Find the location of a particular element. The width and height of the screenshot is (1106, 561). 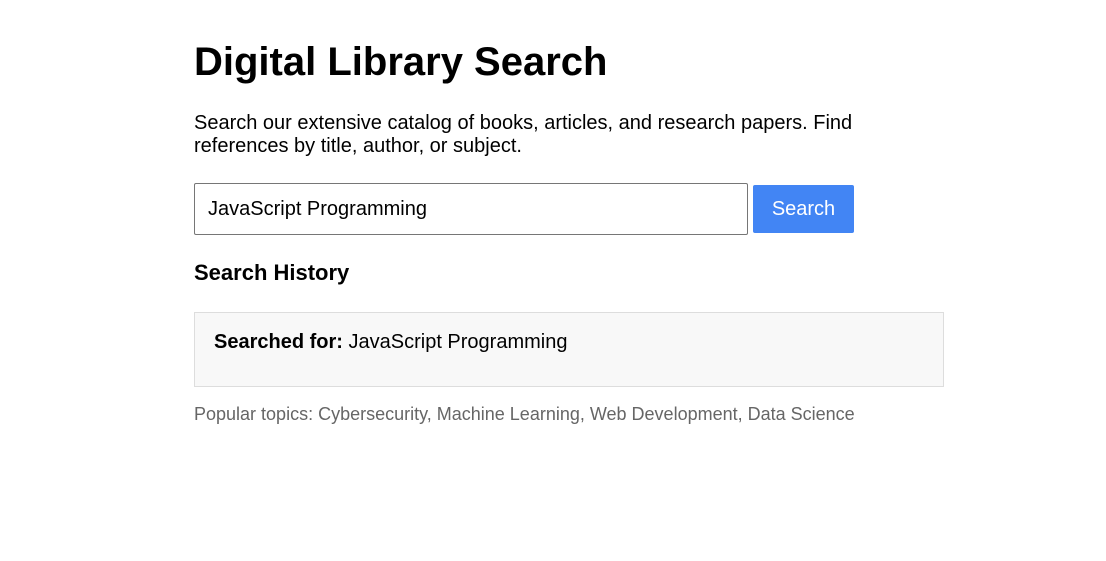

search-input is located at coordinates (471, 209).